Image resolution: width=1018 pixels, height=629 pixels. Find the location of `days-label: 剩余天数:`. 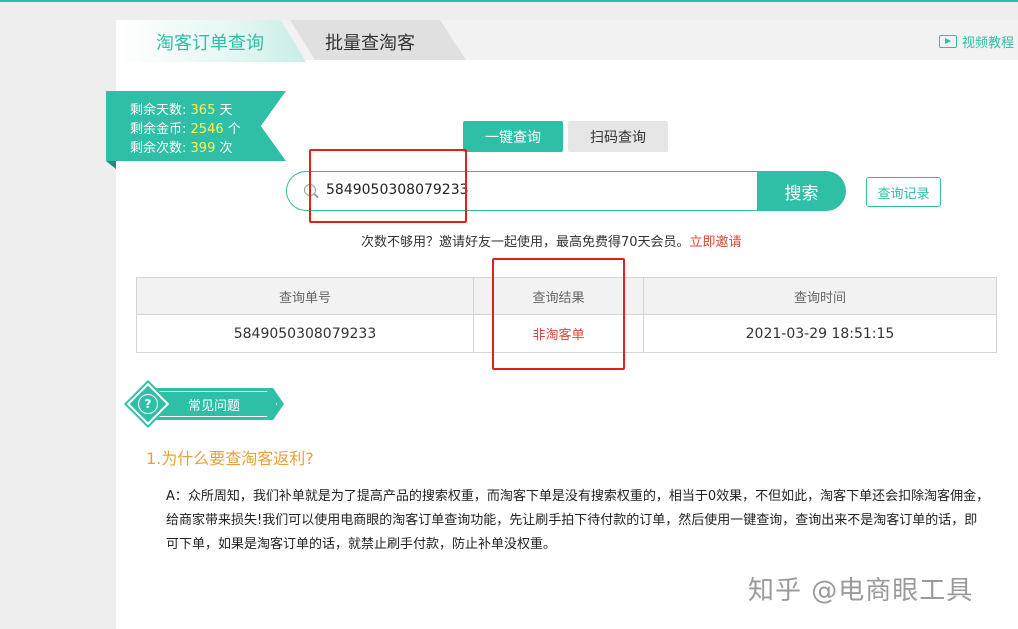

days-label: 剩余天数: is located at coordinates (158, 110).